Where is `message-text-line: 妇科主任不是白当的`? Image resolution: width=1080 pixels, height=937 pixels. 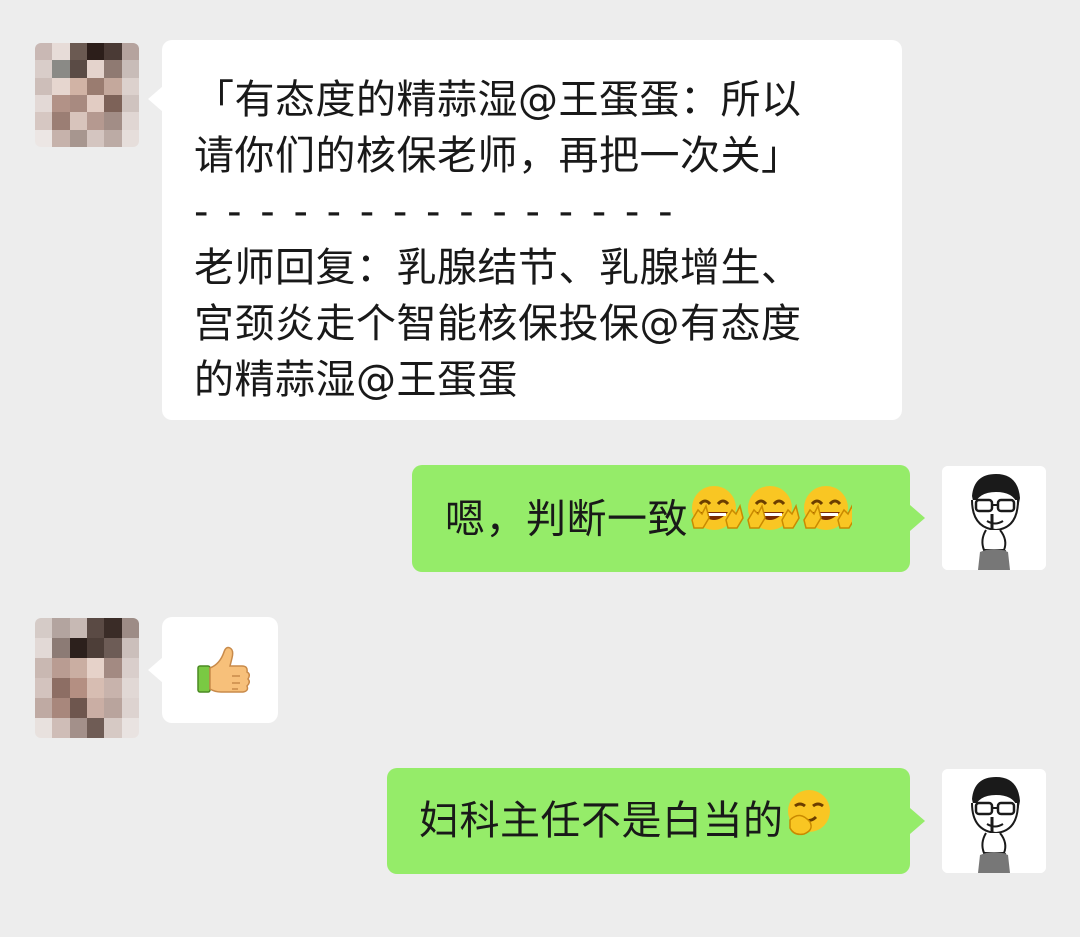
message-text-line: 妇科主任不是白当的 is located at coordinates (664, 821).